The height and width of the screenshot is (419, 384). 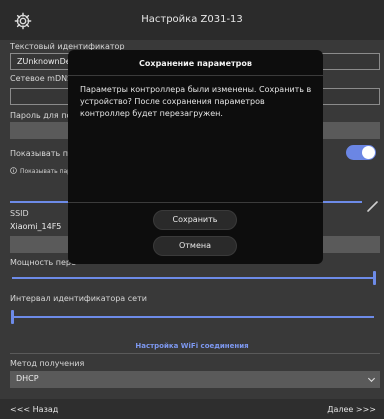 What do you see at coordinates (195, 75) in the screenshot?
I see `dialog-divider` at bounding box center [195, 75].